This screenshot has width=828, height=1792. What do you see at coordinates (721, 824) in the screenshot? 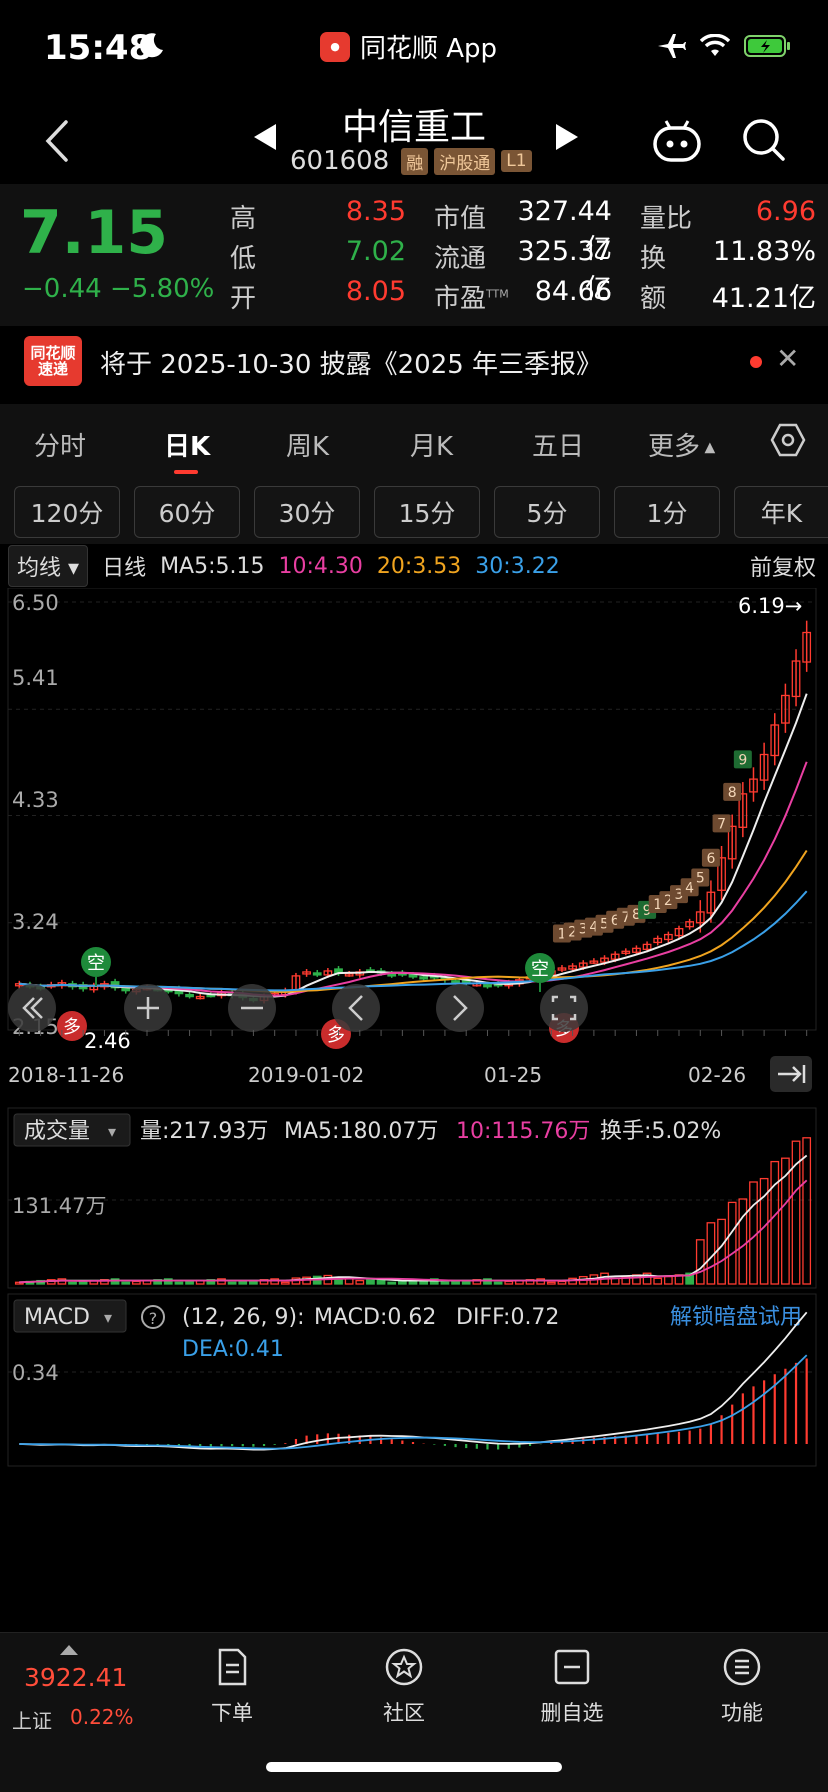
I see `svg-text: 7` at bounding box center [721, 824].